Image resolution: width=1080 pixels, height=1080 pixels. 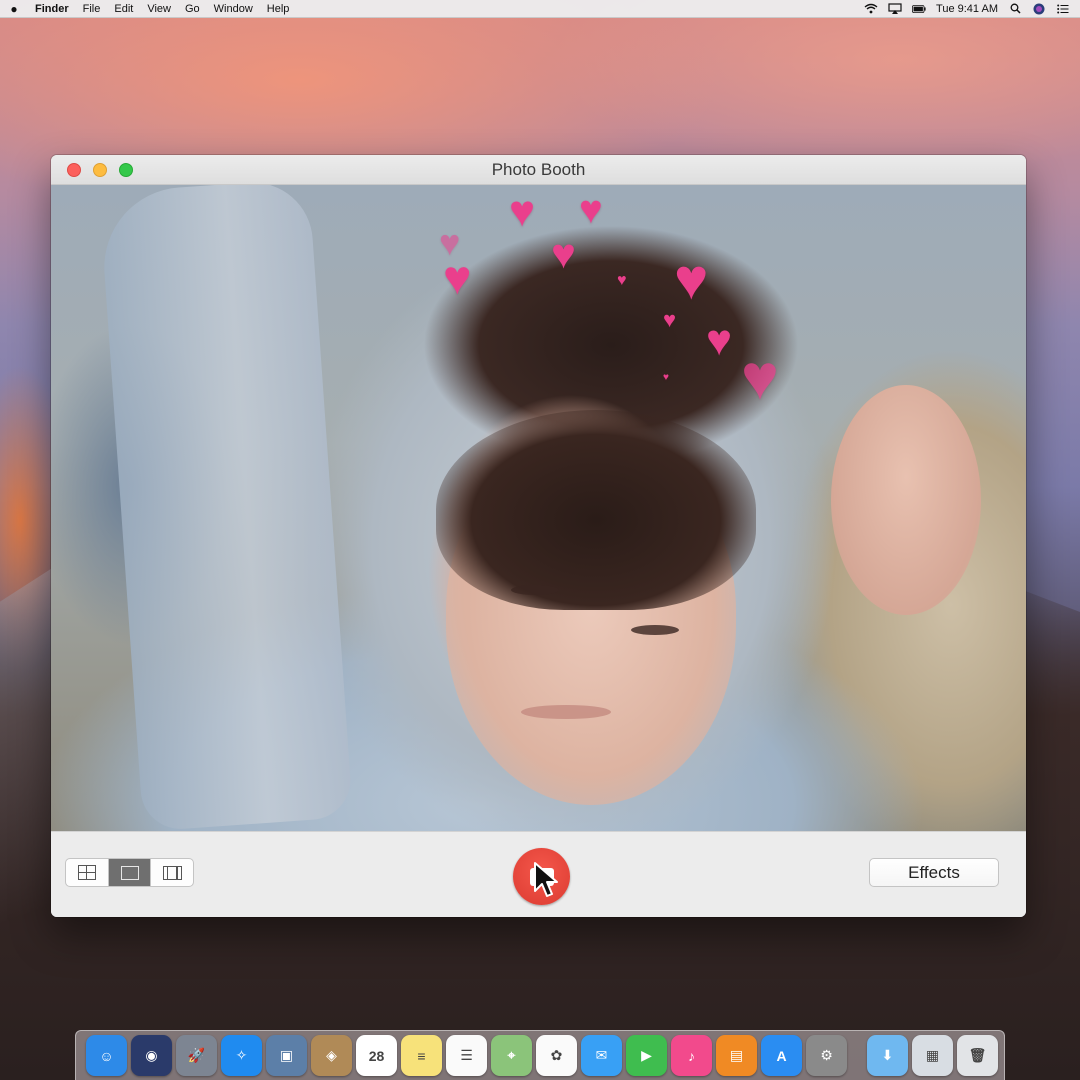 I want to click on film-strip-icon, so click(x=172, y=872).